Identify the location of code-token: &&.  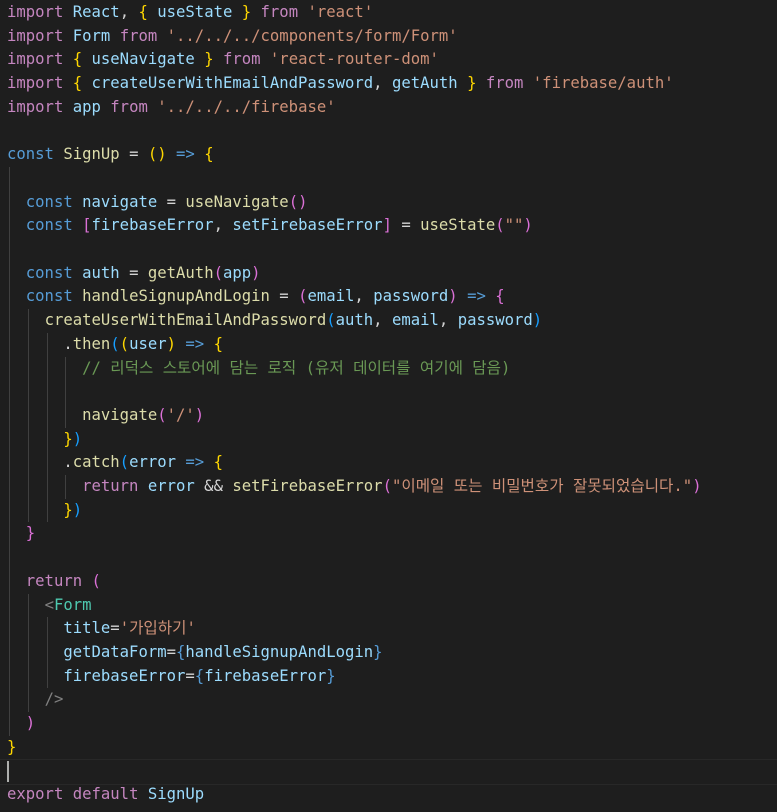
(213, 486).